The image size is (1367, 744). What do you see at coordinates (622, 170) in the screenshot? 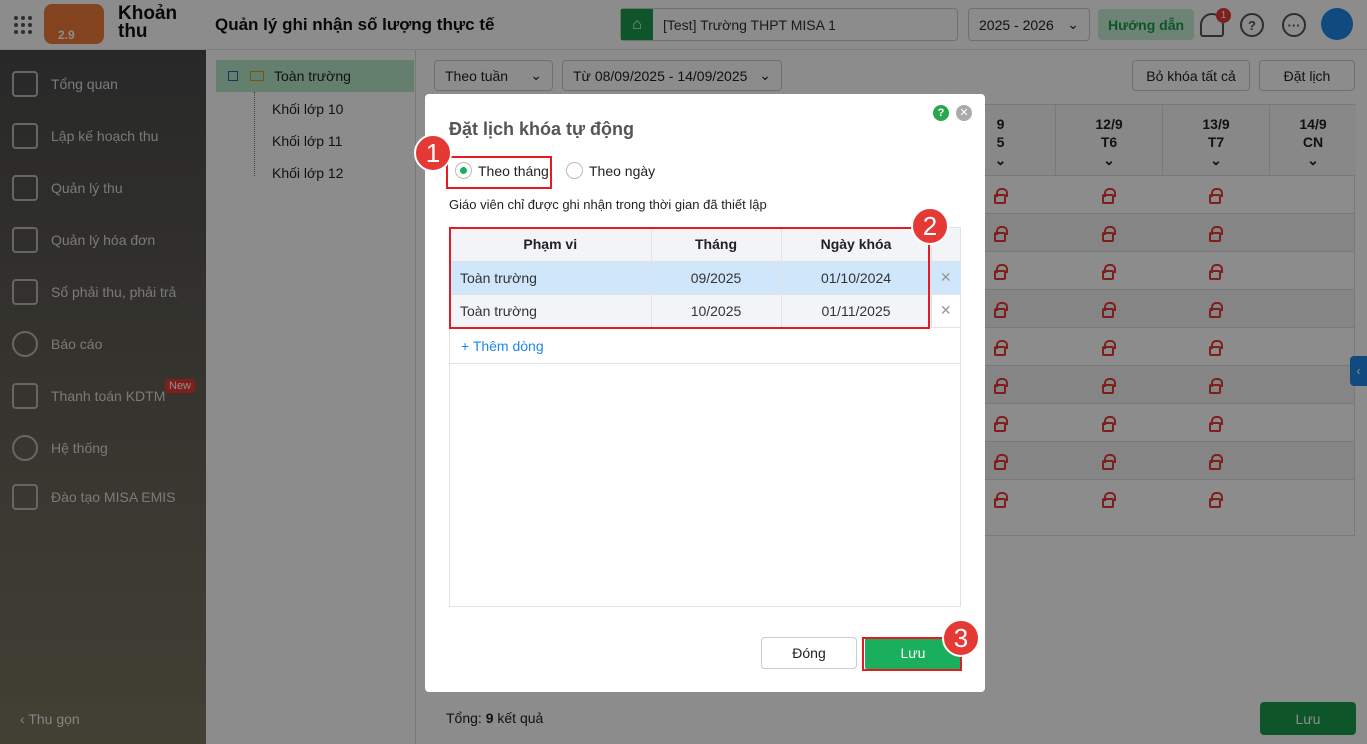
I see `radio-label: Theo ngày` at bounding box center [622, 170].